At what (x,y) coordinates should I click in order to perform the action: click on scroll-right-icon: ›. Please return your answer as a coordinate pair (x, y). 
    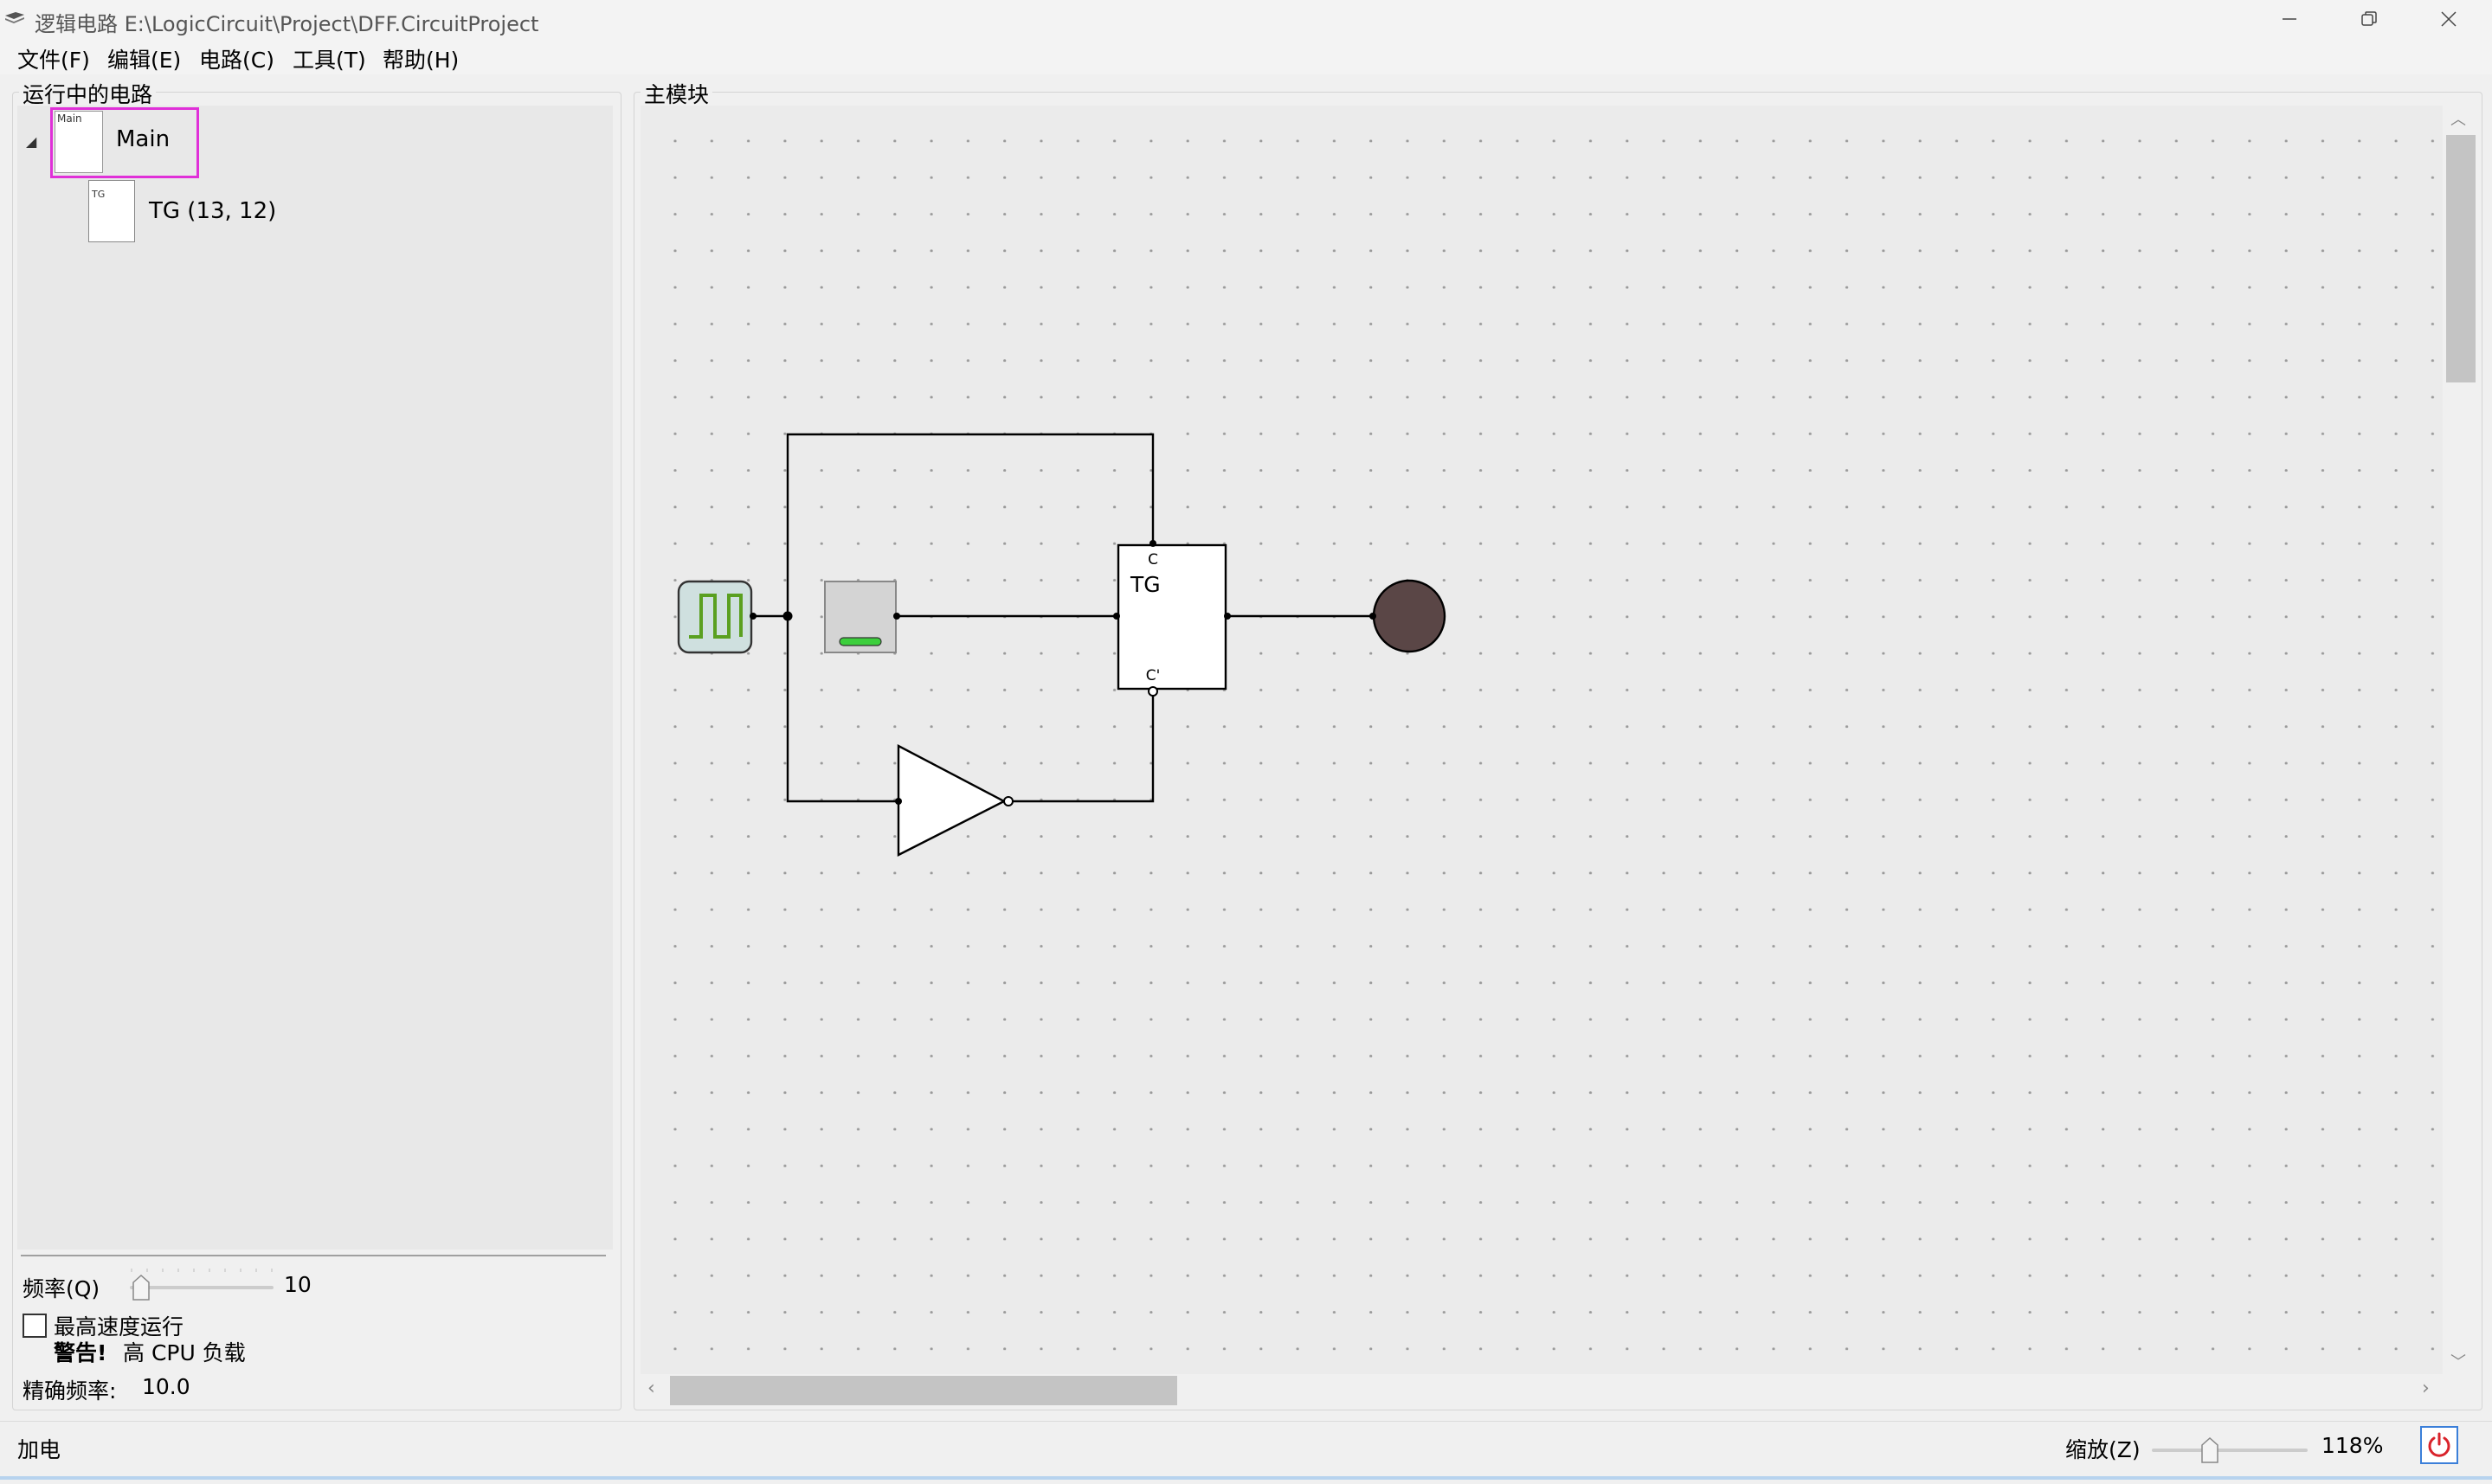
    Looking at the image, I should click on (2426, 1389).